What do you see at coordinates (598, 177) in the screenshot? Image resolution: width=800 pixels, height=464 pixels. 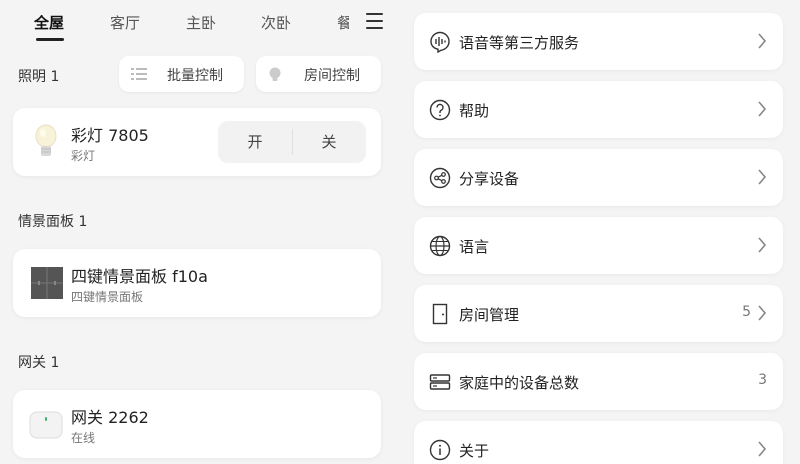 I see `settings-row-share-device: 分享设备` at bounding box center [598, 177].